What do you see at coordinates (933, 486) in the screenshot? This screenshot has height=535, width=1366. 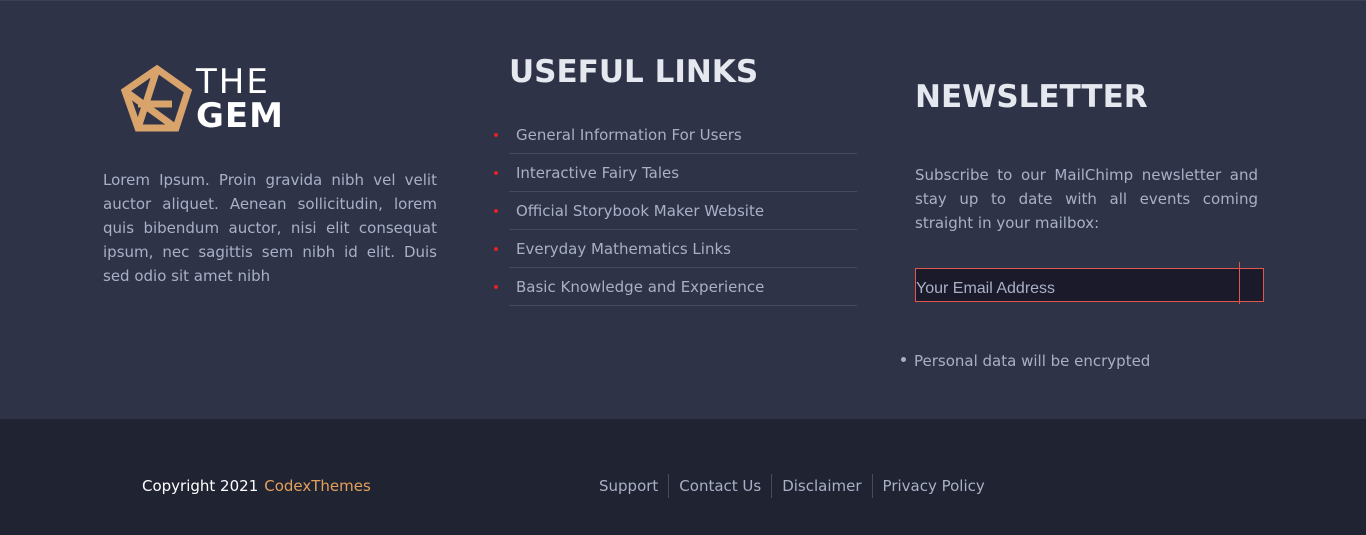 I see `bottom-link-privacy-policy: Privacy Policy` at bounding box center [933, 486].